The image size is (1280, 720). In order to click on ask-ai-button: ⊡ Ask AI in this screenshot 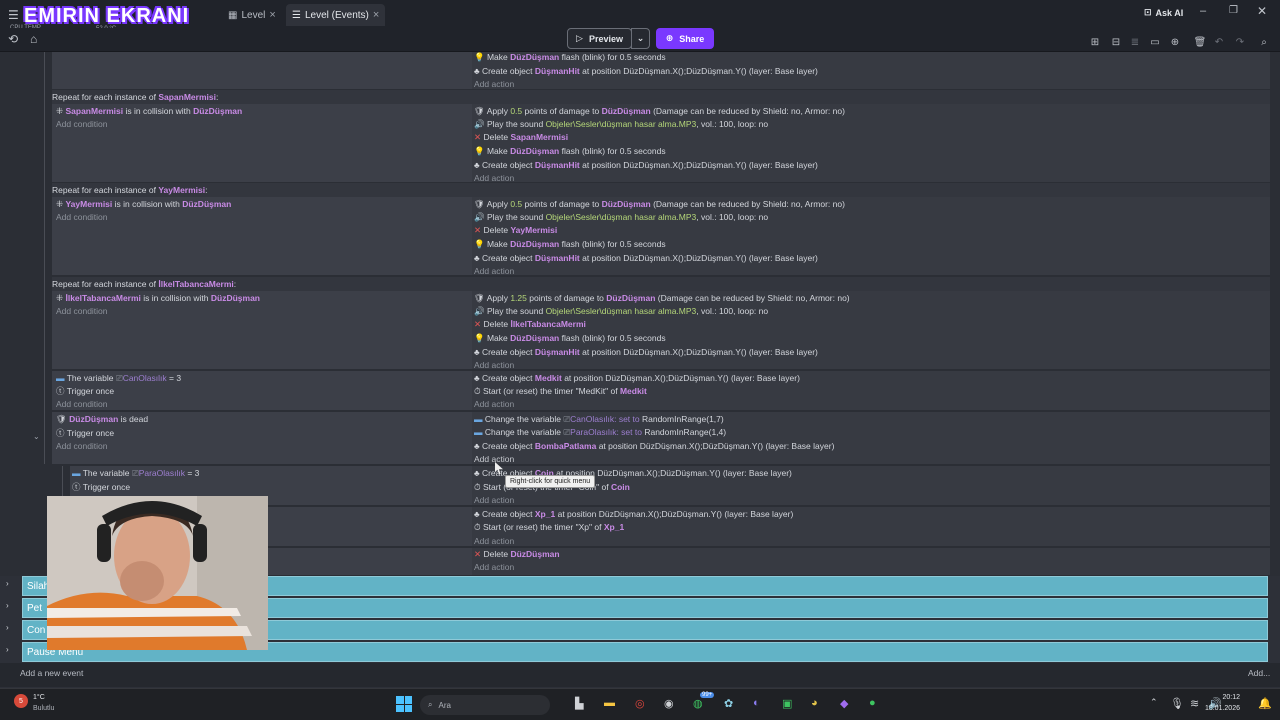, I will do `click(1163, 12)`.